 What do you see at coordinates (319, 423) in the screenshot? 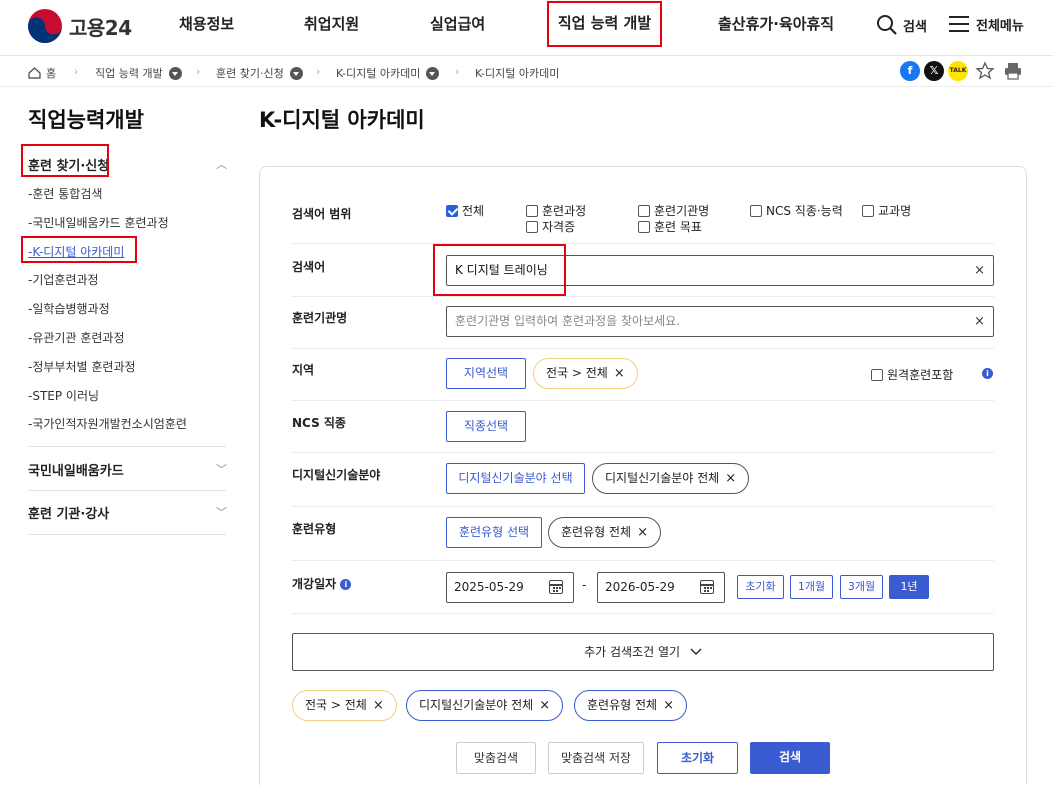
I see `ncs-label: NCS 직종` at bounding box center [319, 423].